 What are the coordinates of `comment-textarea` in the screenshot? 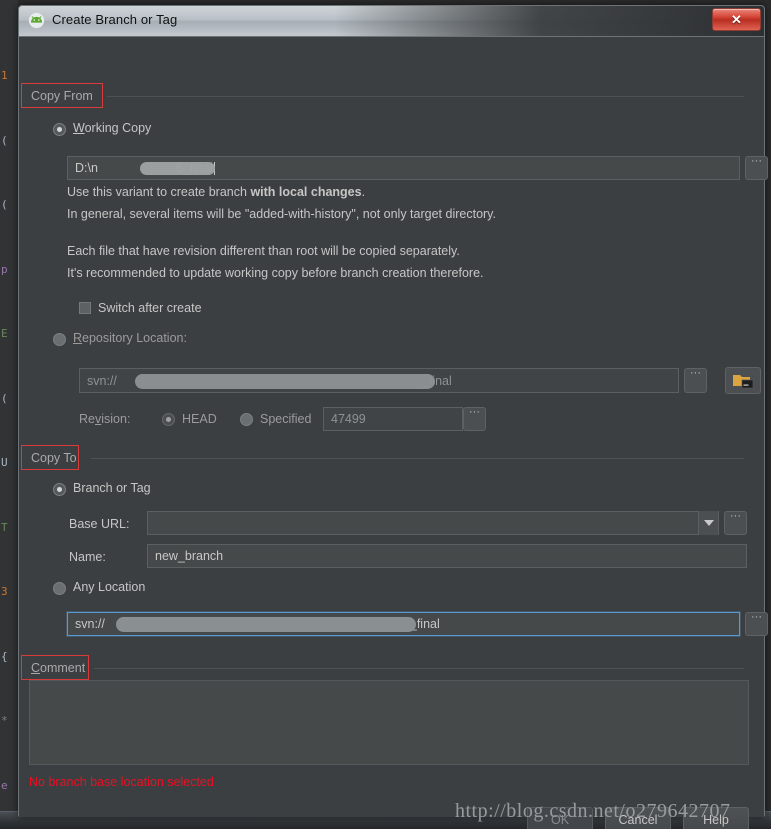 It's located at (389, 722).